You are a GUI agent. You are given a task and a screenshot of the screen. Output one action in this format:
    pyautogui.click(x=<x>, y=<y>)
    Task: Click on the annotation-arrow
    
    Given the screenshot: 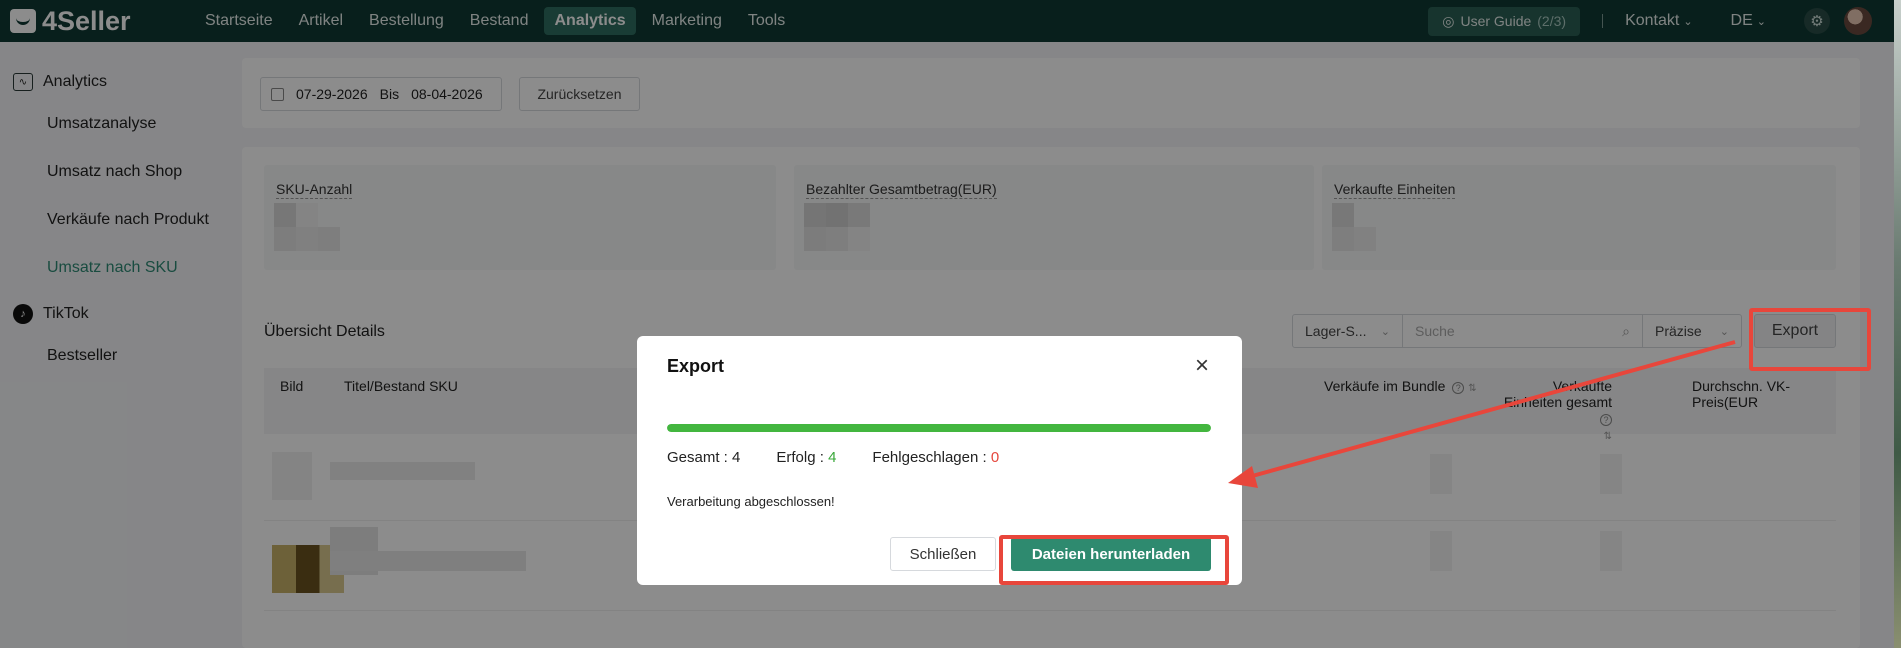 What is the action you would take?
    pyautogui.click(x=1482, y=414)
    